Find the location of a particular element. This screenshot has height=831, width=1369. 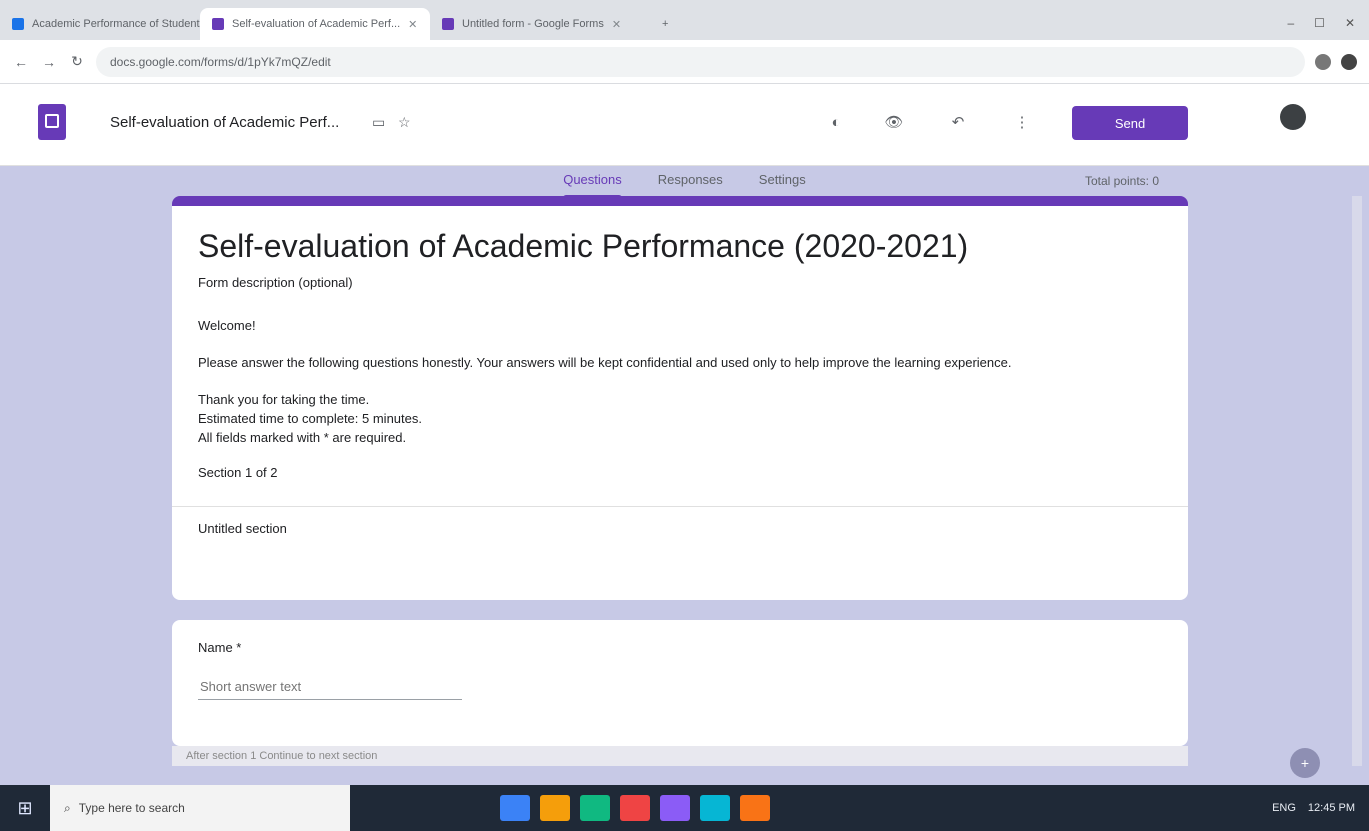

taskbar-apps is located at coordinates (635, 808).